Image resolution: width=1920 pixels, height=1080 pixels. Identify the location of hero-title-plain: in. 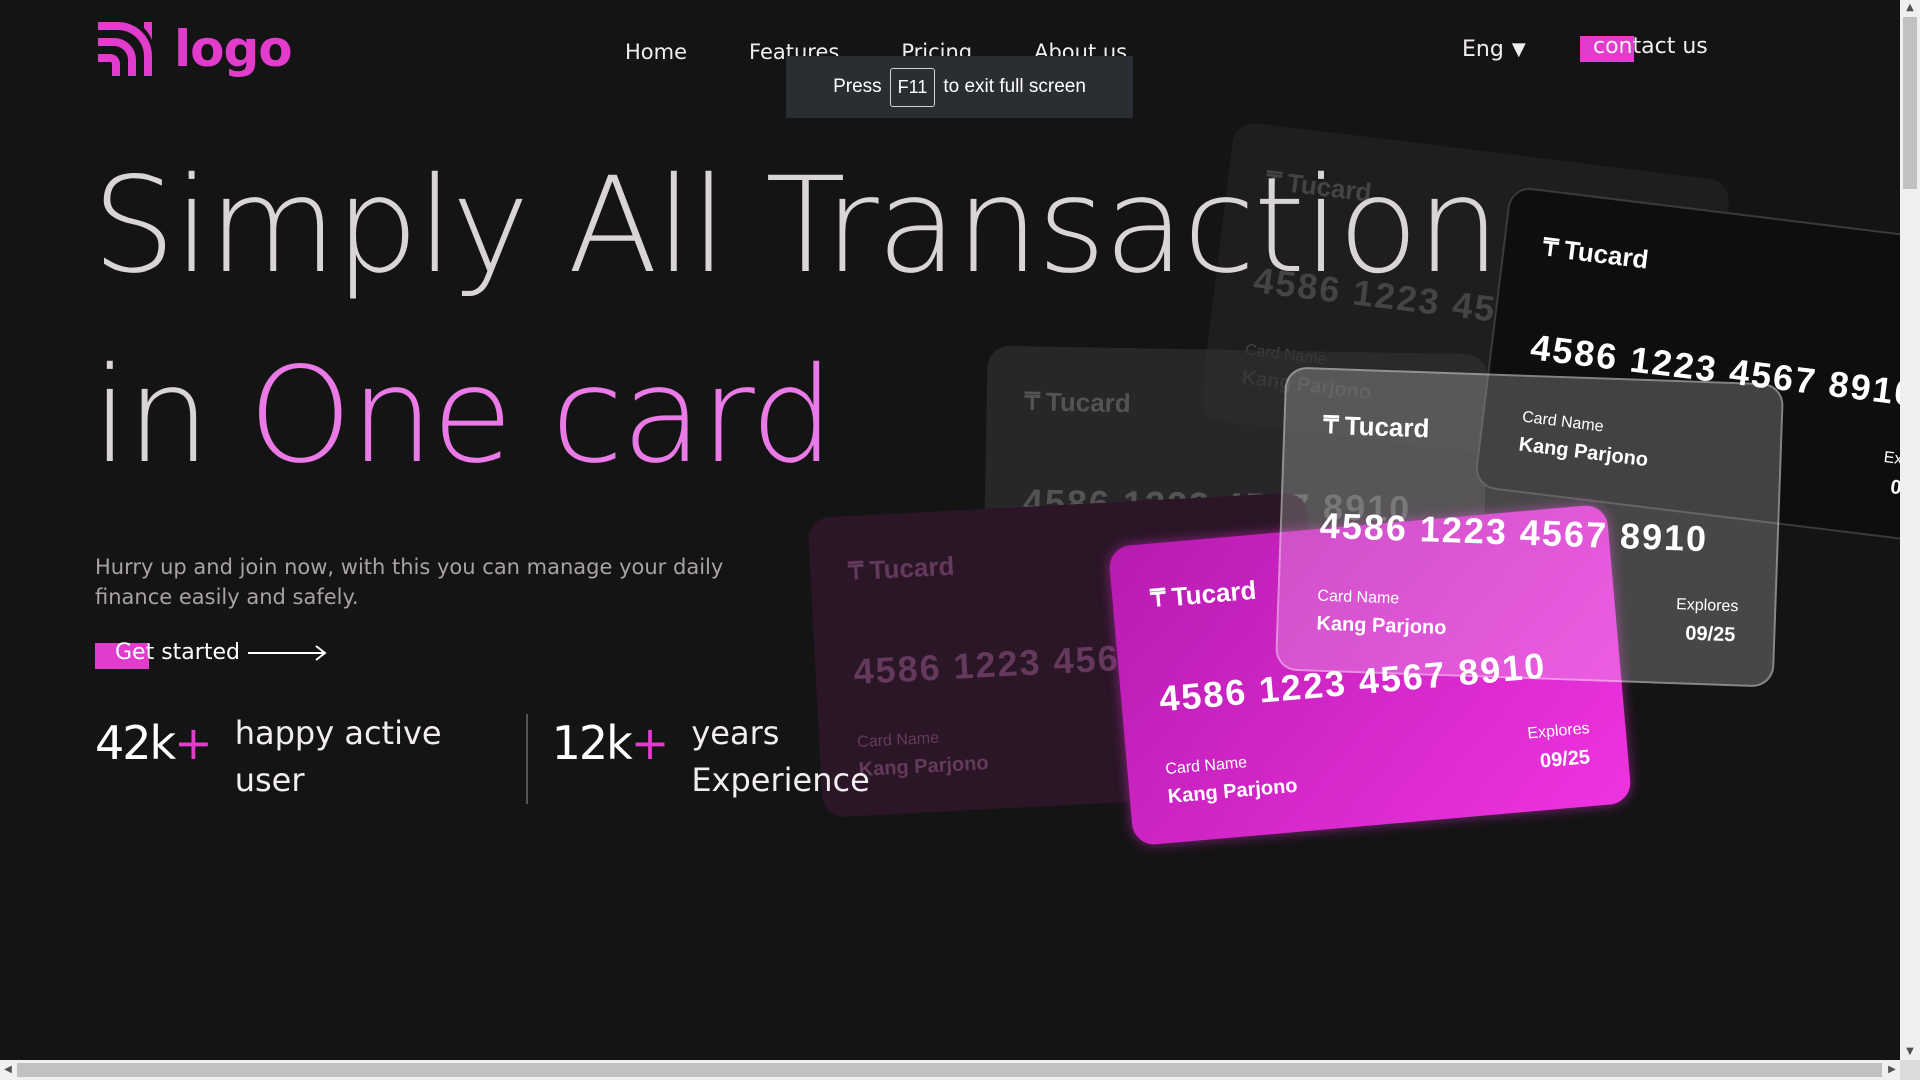
(151, 416).